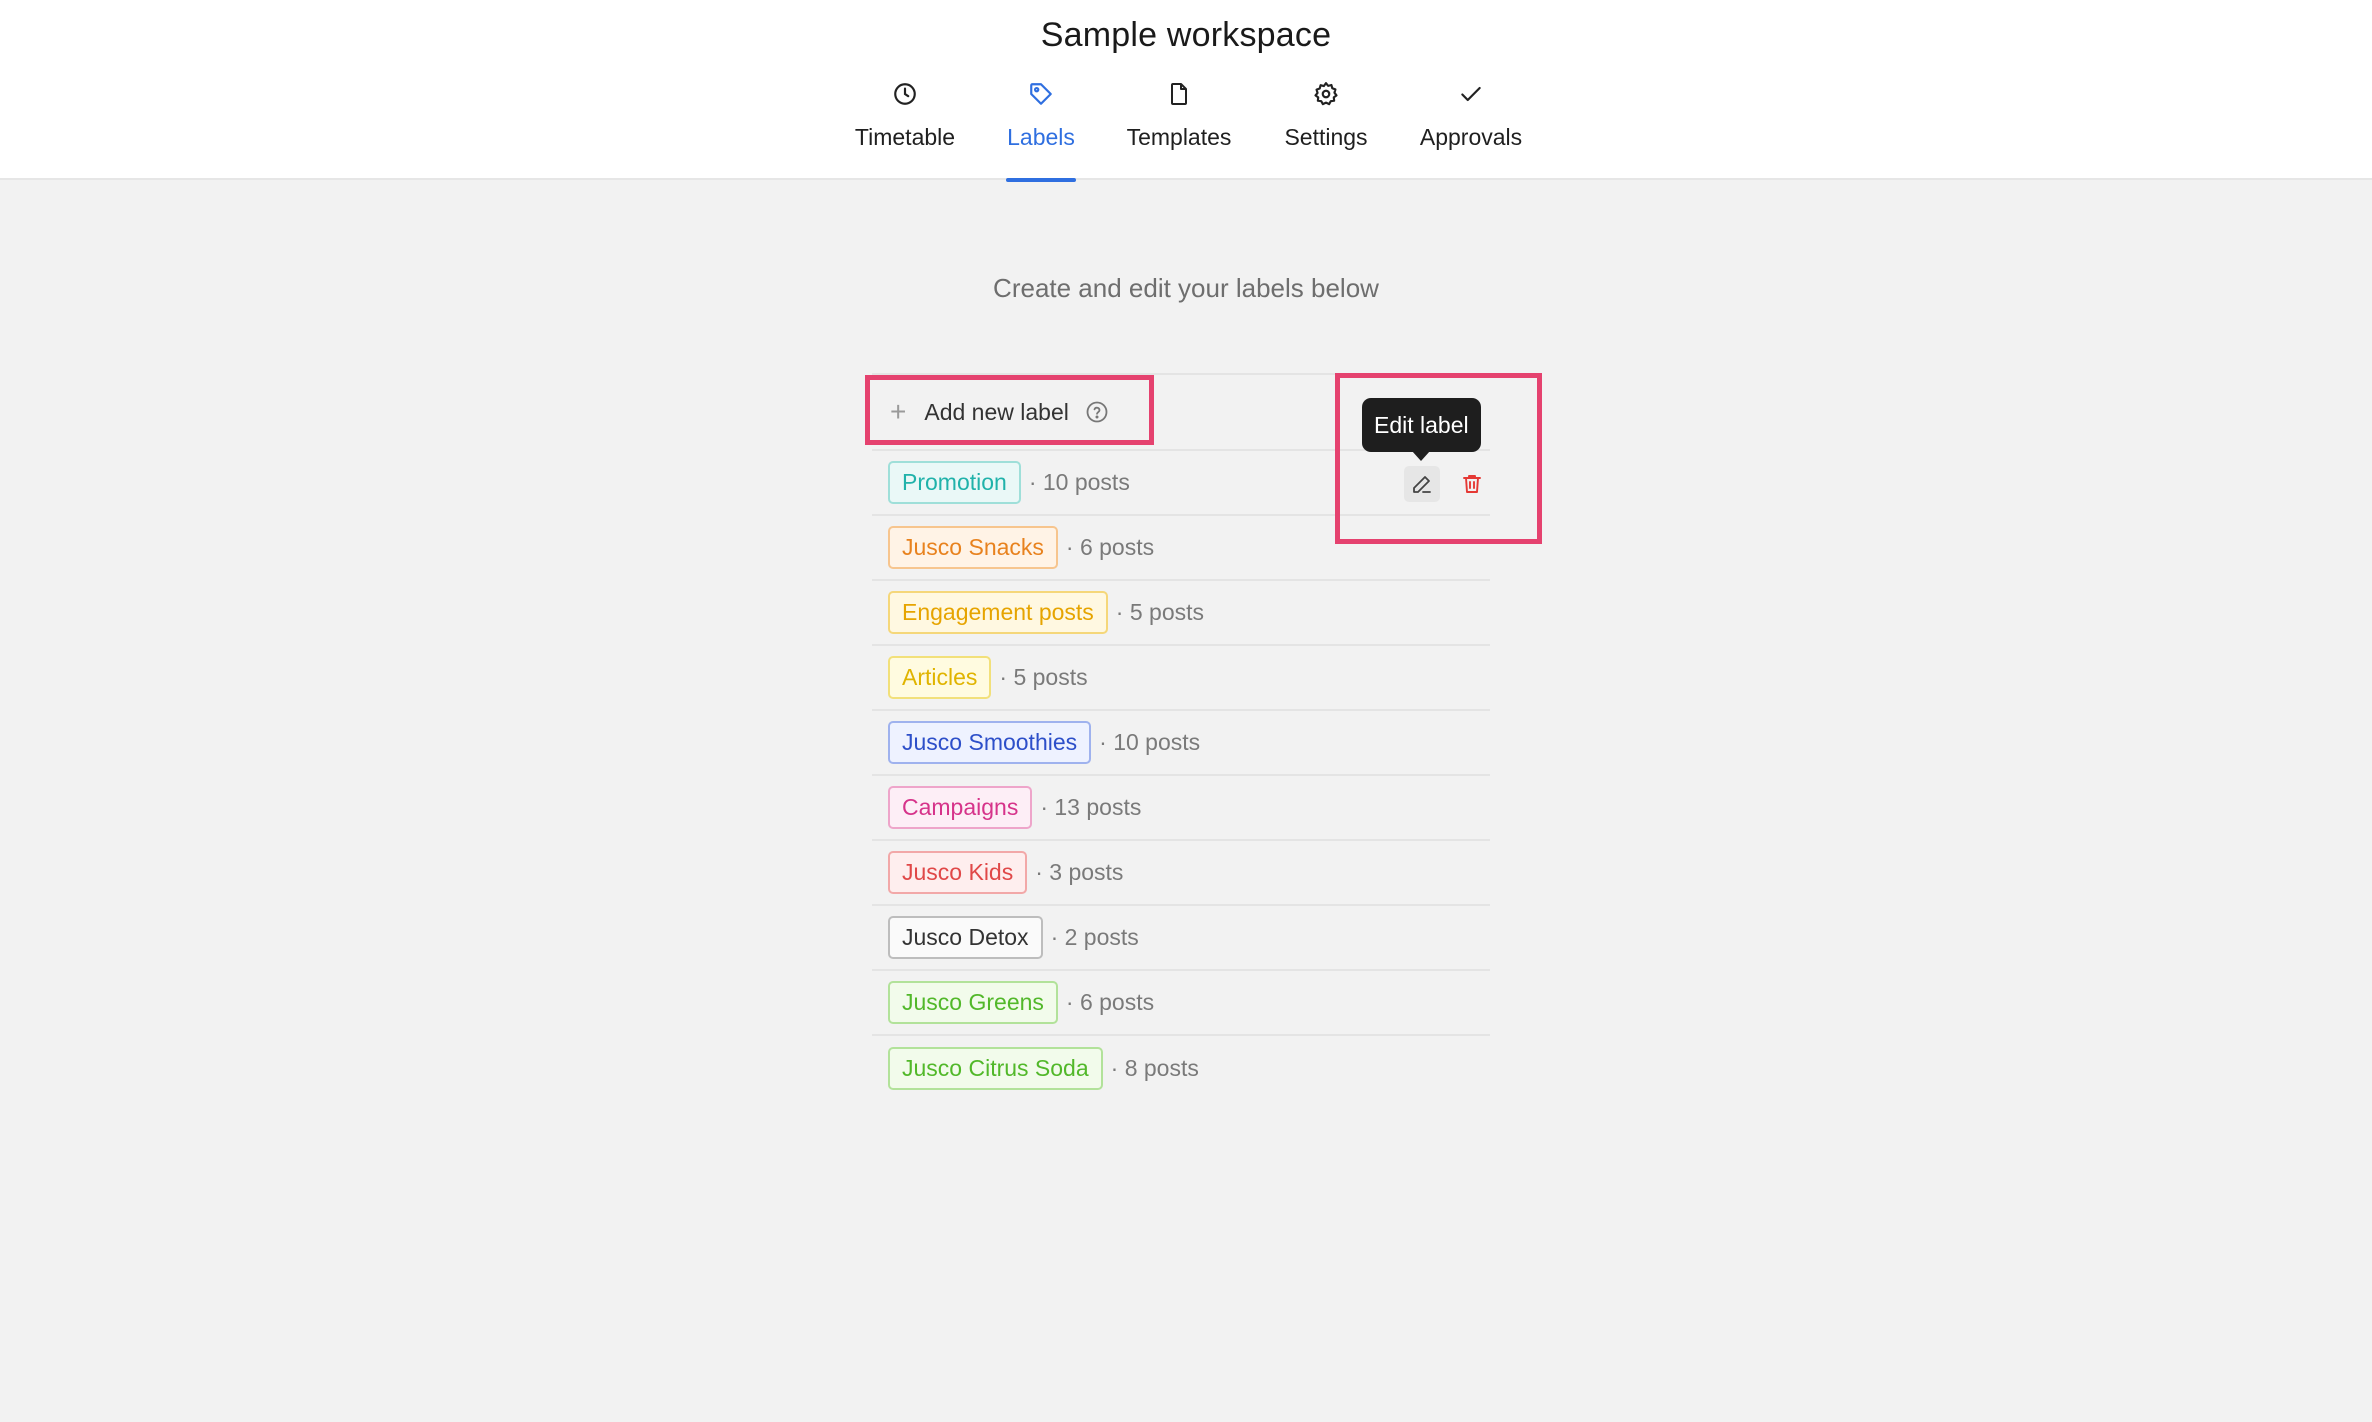 The image size is (2372, 1422). I want to click on tab-labels: Labels, so click(1041, 128).